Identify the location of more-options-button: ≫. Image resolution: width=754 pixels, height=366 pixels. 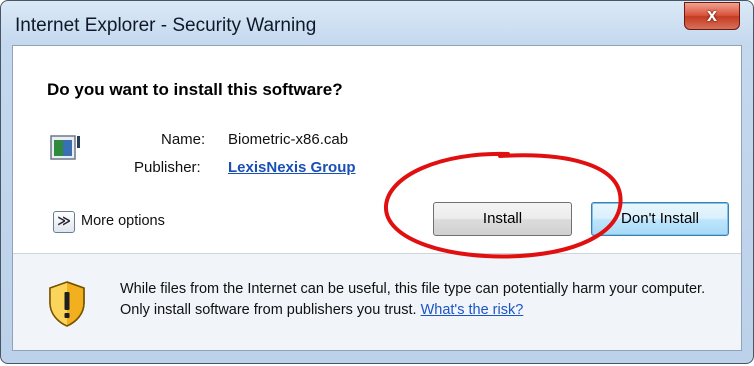
(64, 222).